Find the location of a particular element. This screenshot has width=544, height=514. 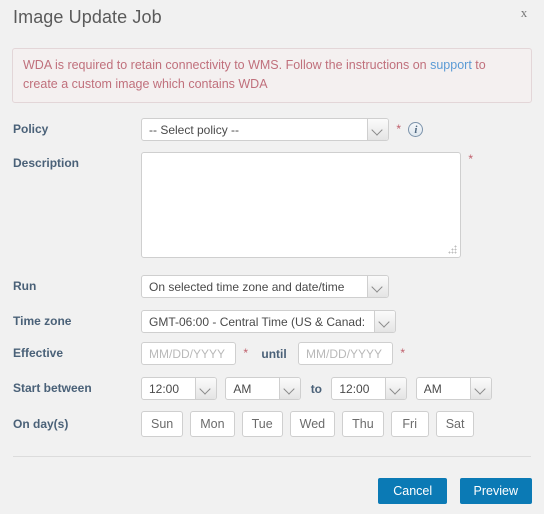

time-zone-select: GMT-06:00 - Central Time (US & Canad: is located at coordinates (268, 321).